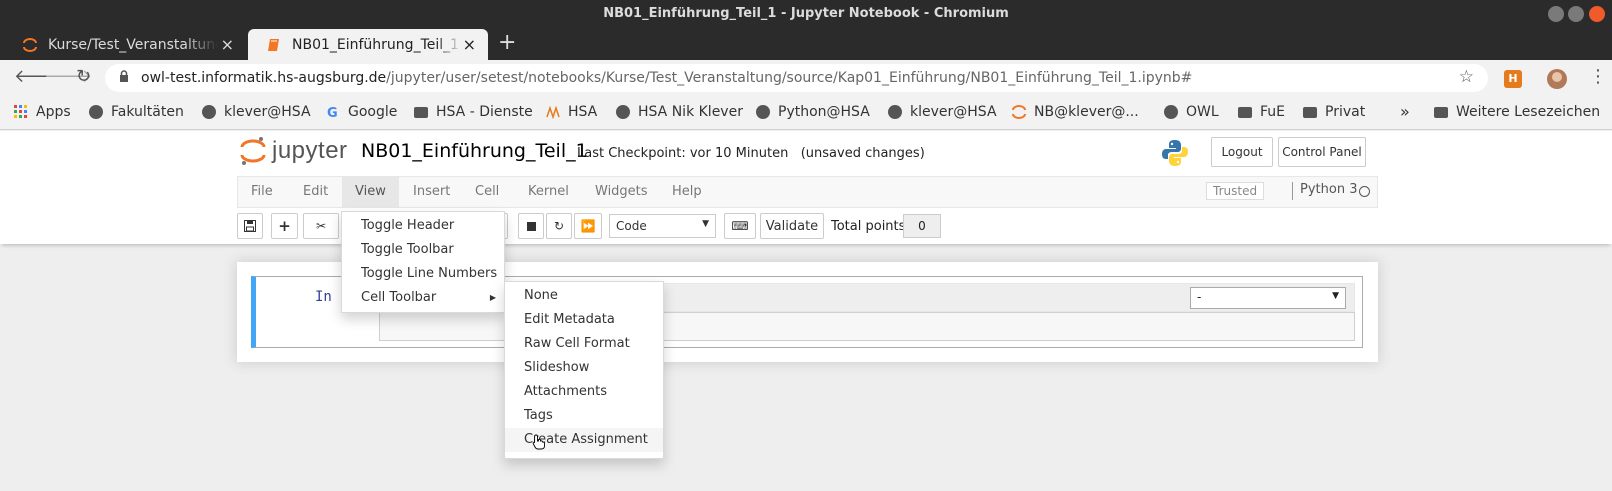  Describe the element at coordinates (1576, 14) in the screenshot. I see `maximize-button` at that location.